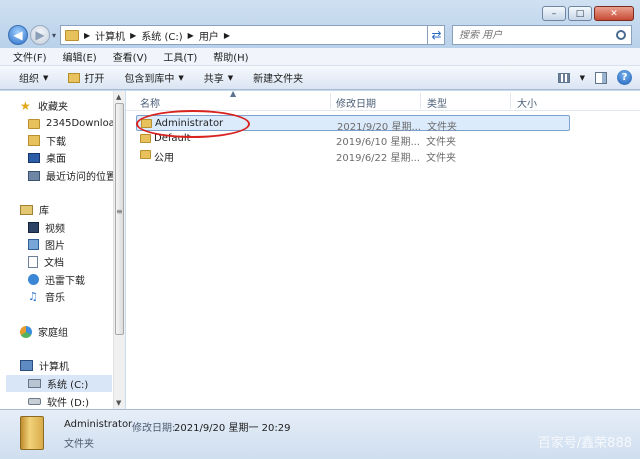 This screenshot has width=640, height=459. I want to click on nav-item-label: 系统 (C:), so click(68, 385).